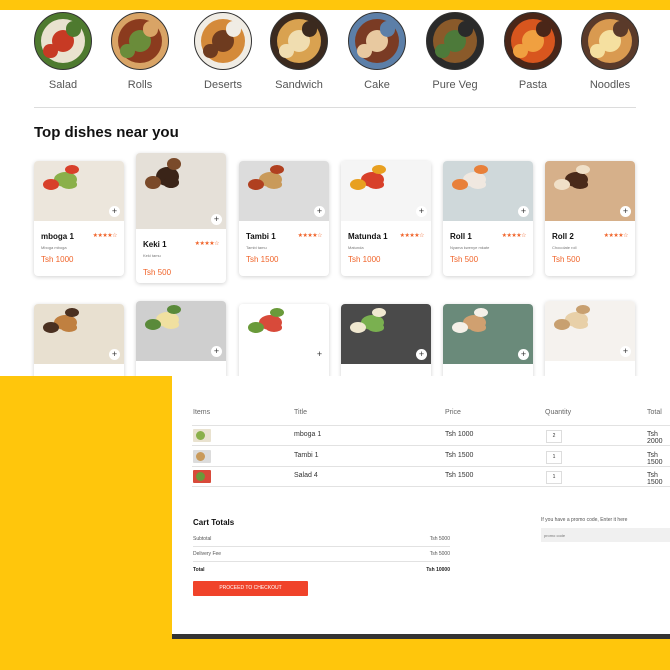 The image size is (670, 670). Describe the element at coordinates (453, 412) in the screenshot. I see `col-header-price: Price` at that location.